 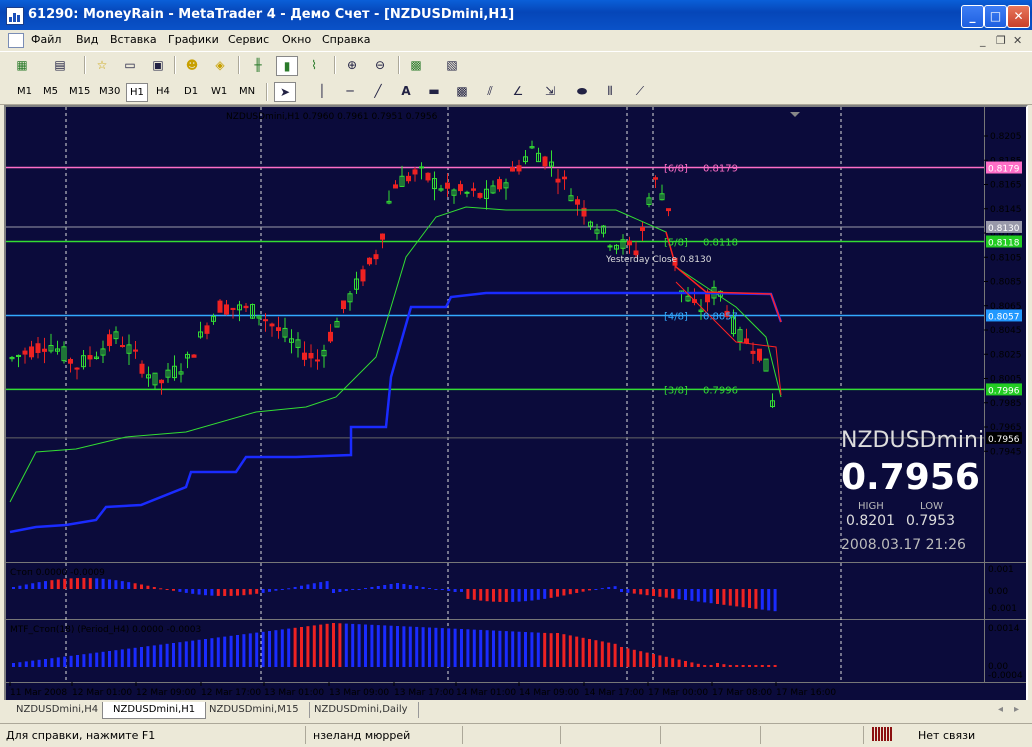 I want to click on cursor-icon: ➤, so click(x=285, y=92).